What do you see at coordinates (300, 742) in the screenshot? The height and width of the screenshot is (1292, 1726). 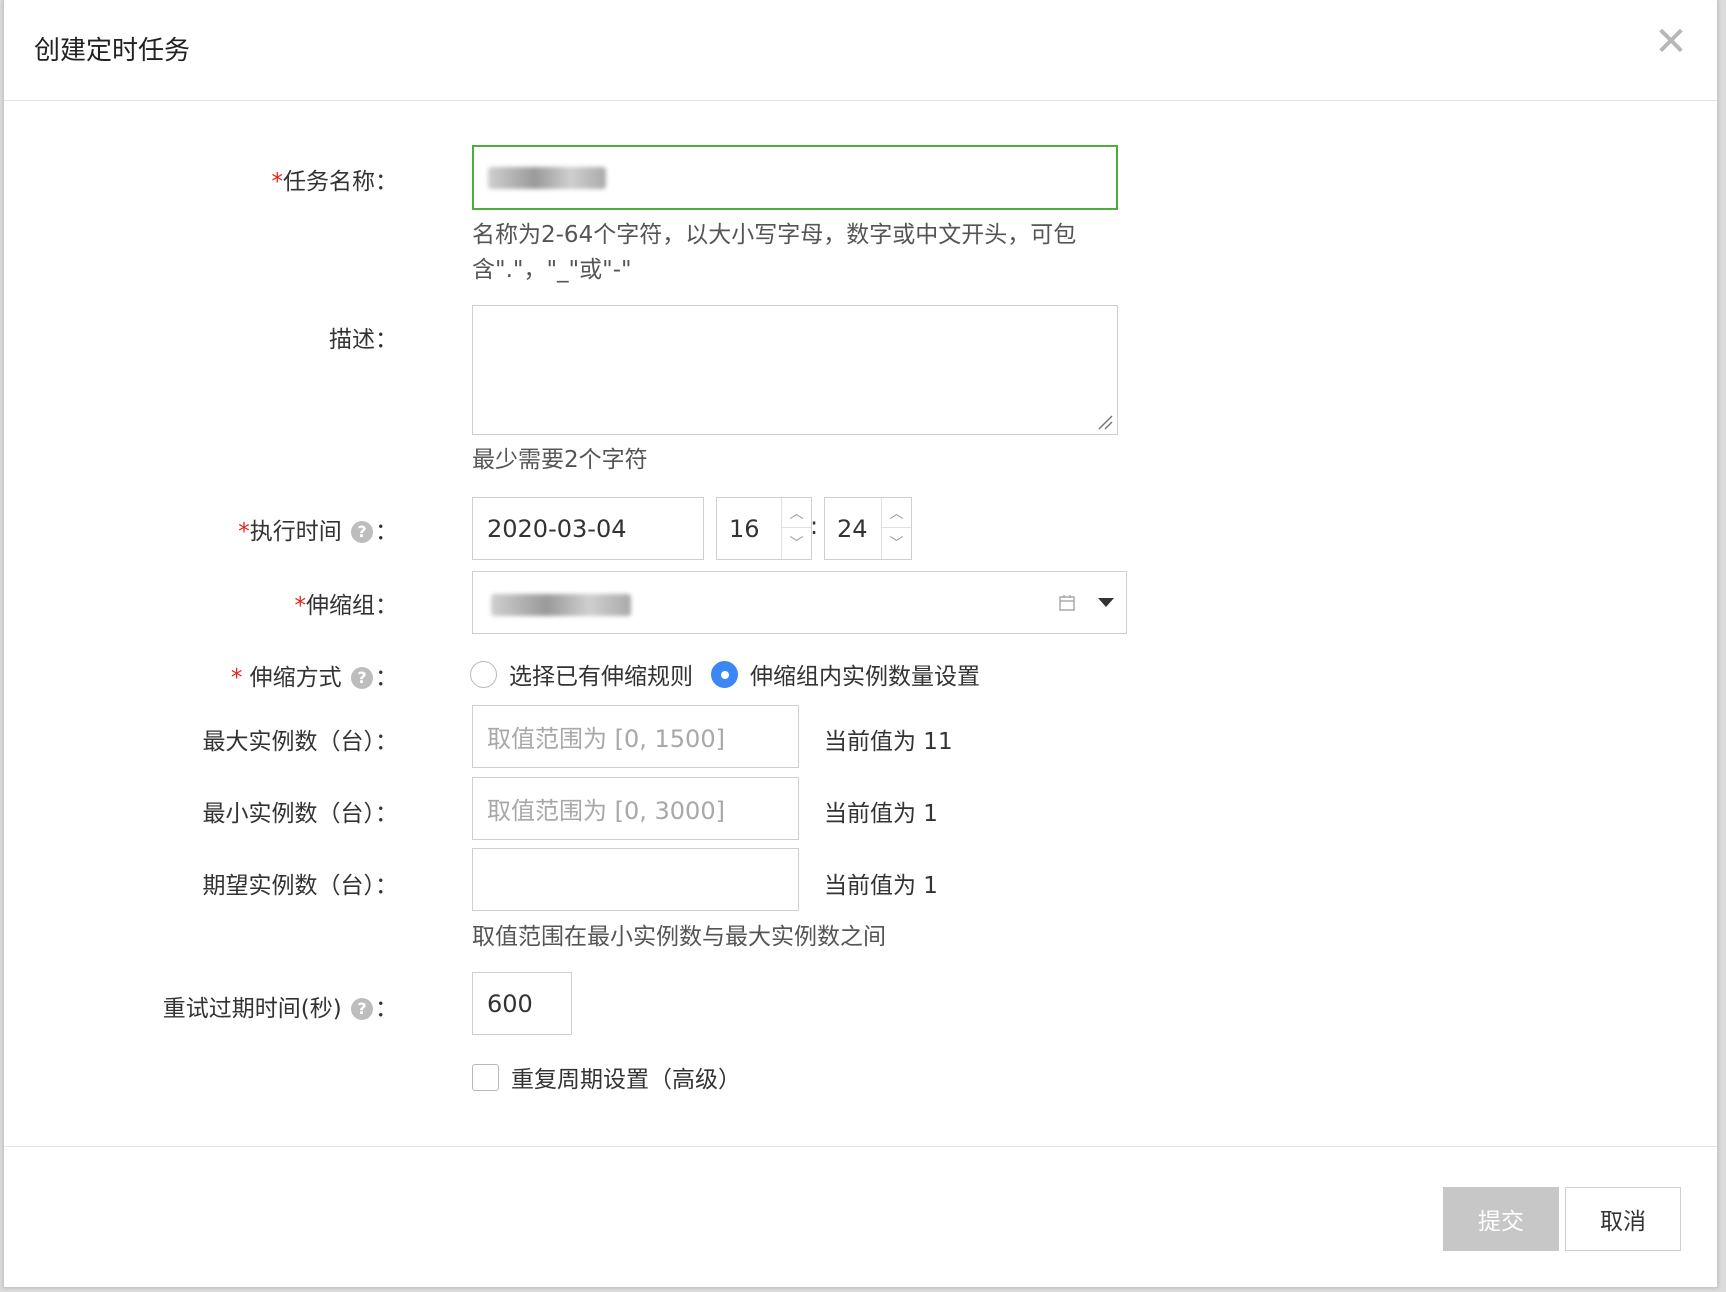 I see `max-instances-label: 最大实例数（台）：` at bounding box center [300, 742].